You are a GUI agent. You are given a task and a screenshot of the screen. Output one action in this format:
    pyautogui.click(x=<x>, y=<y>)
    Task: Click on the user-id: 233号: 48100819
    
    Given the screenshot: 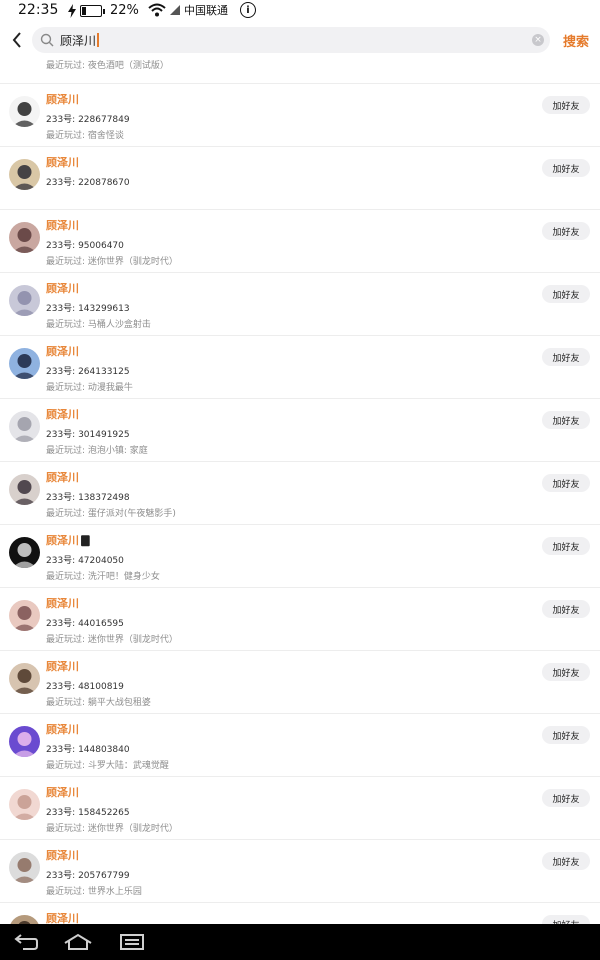 What is the action you would take?
    pyautogui.click(x=85, y=687)
    